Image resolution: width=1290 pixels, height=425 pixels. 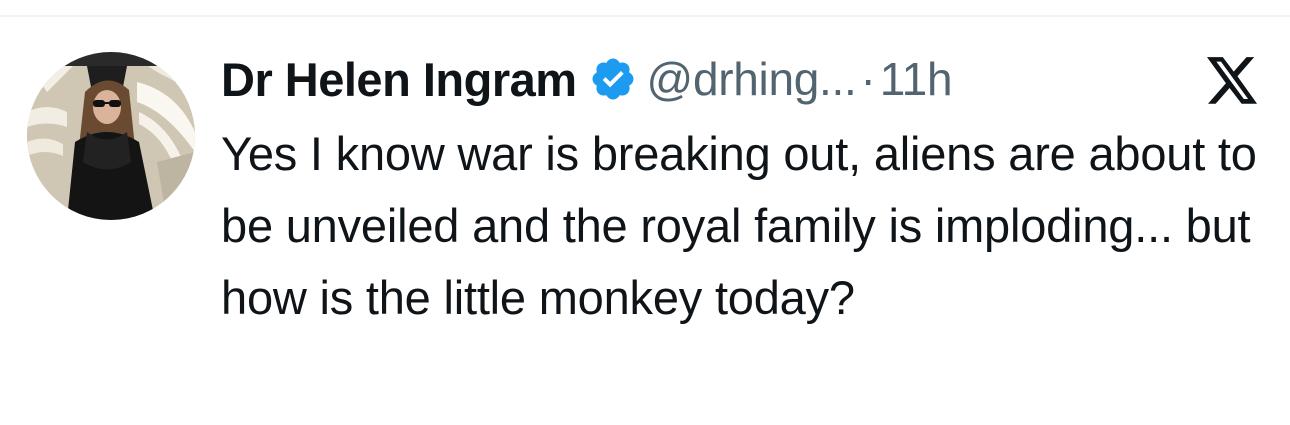 I want to click on tweet-header: Dr Helen Ingram @drhing... · 11h, so click(x=746, y=79).